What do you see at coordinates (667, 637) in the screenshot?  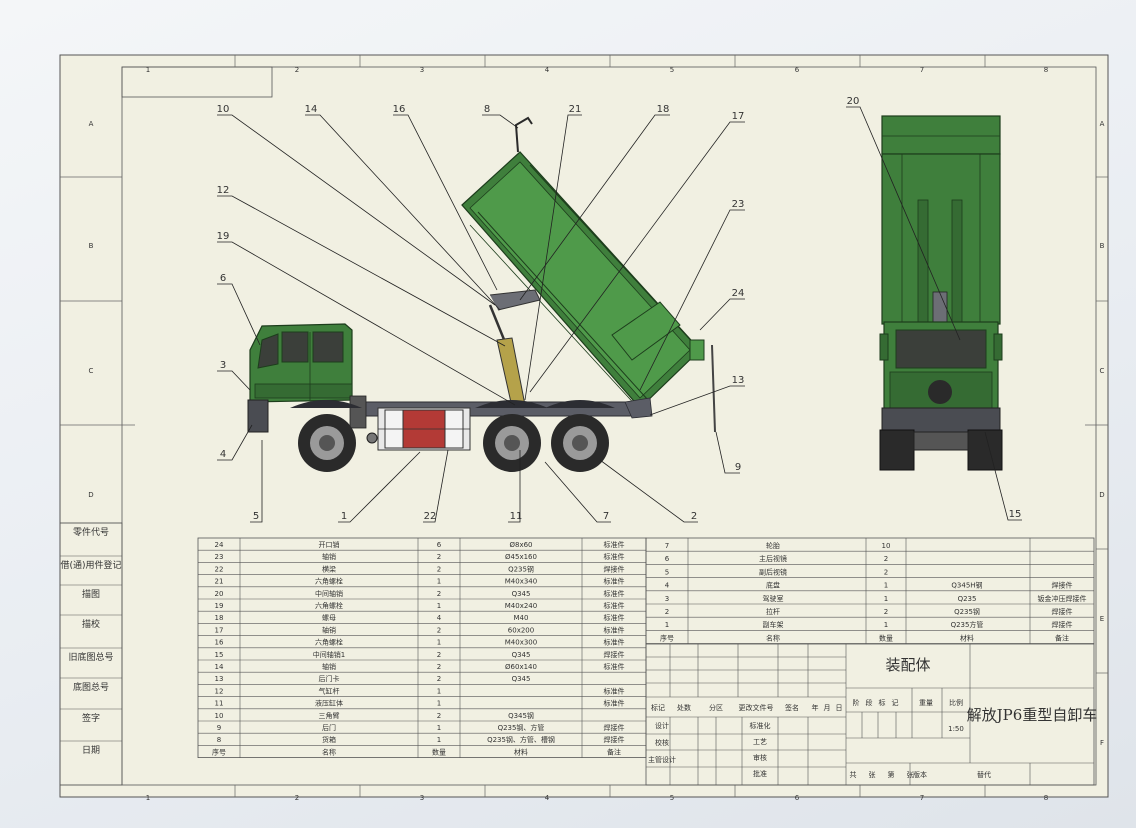 I see `bom-cell: 序号` at bounding box center [667, 637].